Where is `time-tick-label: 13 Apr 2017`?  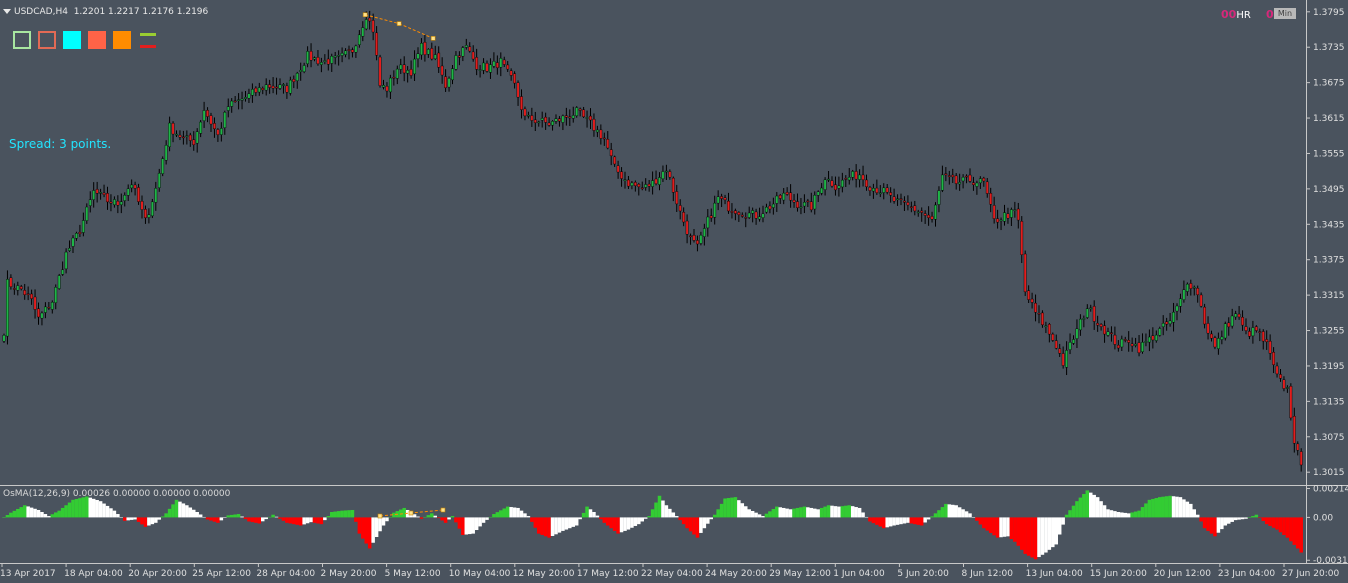 time-tick-label: 13 Apr 2017 is located at coordinates (28, 574).